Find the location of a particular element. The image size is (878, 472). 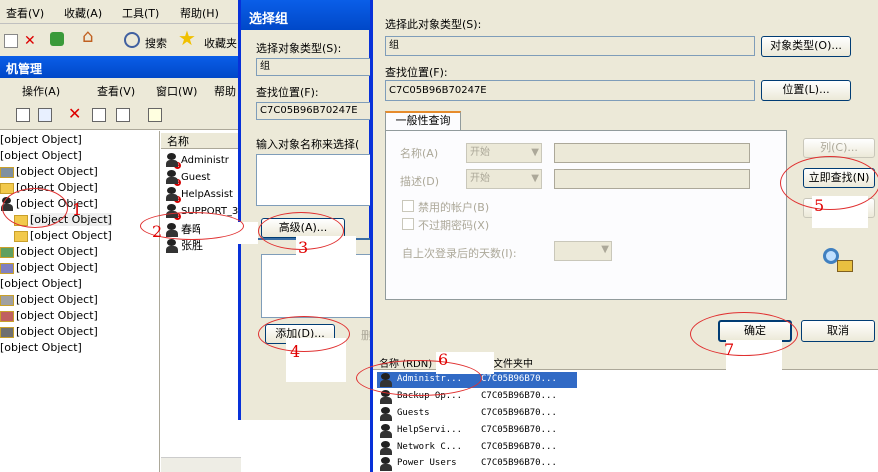

nonexpiring-pwd-label: 不过期密码(X) is located at coordinates (454, 225).